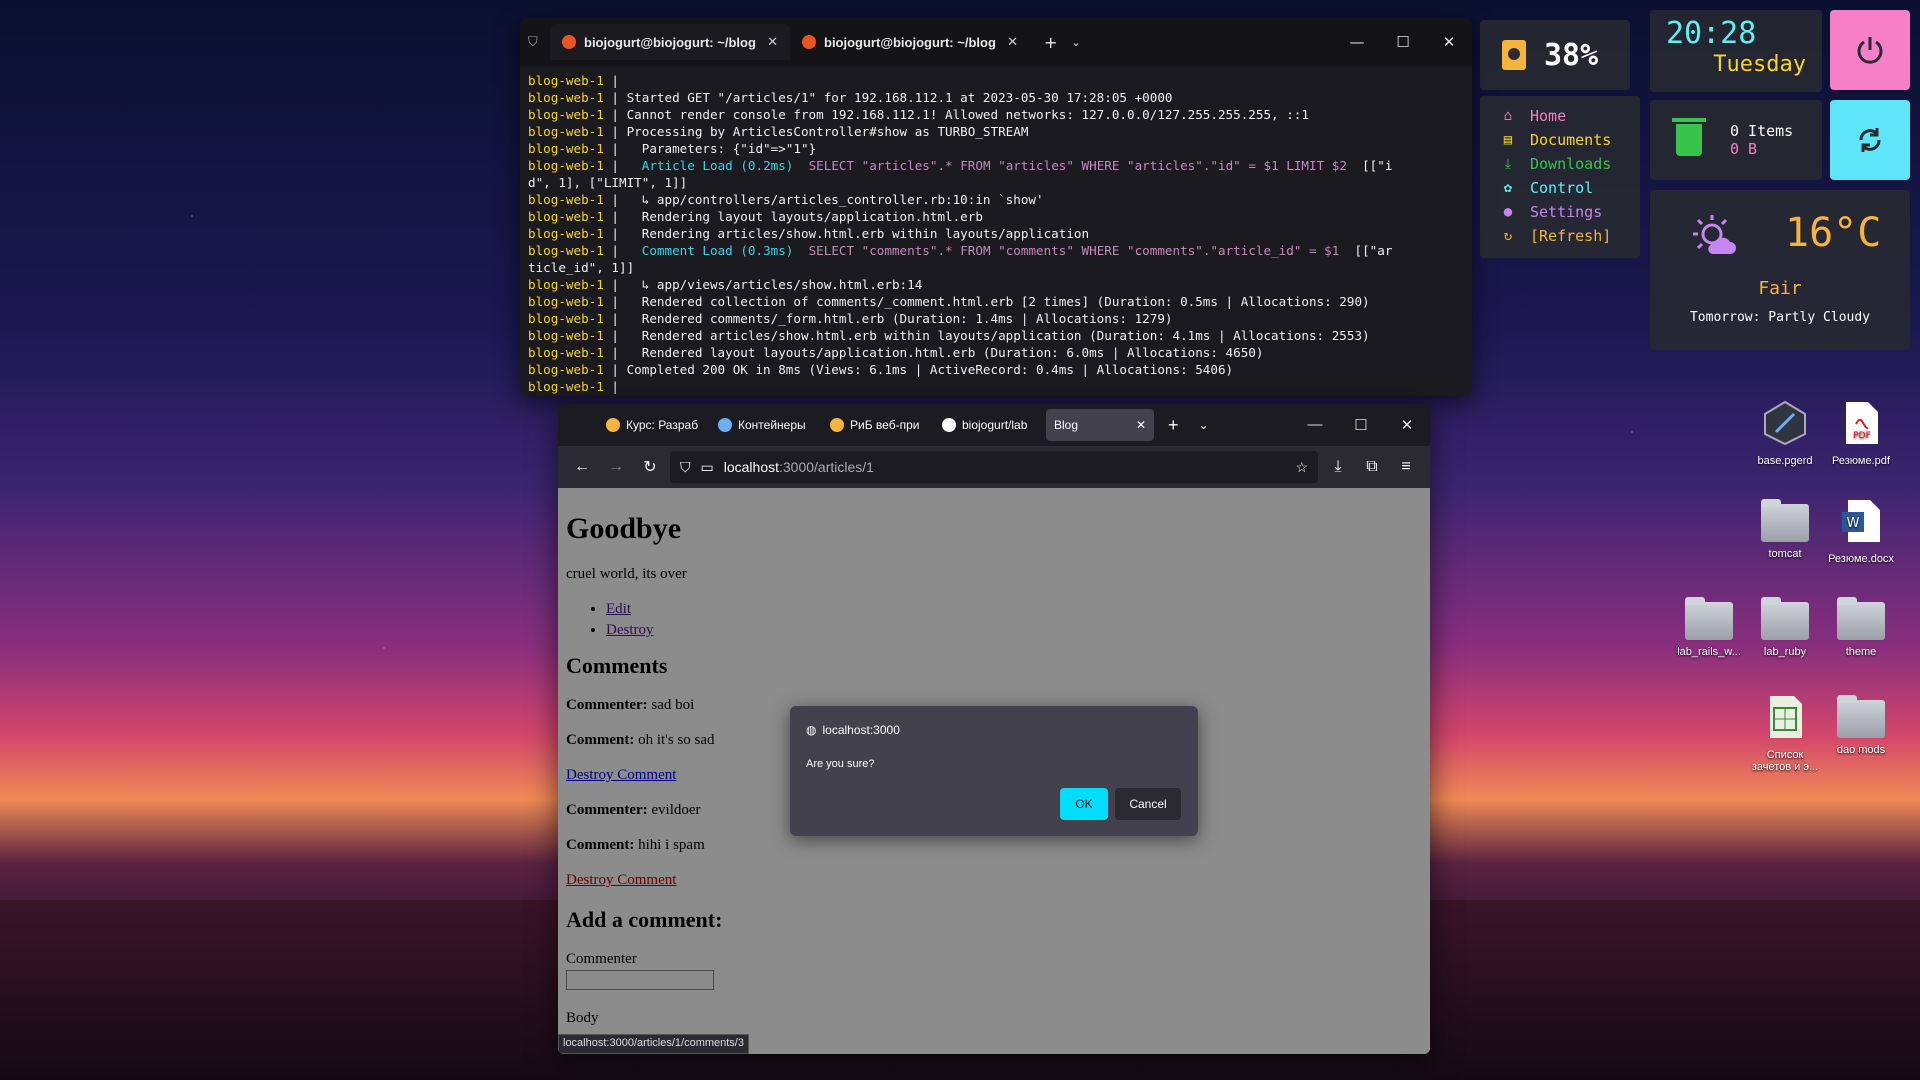  What do you see at coordinates (1780, 270) in the screenshot?
I see `weather-widget: 16°C Fair Tomorrow: Partly Cloudy` at bounding box center [1780, 270].